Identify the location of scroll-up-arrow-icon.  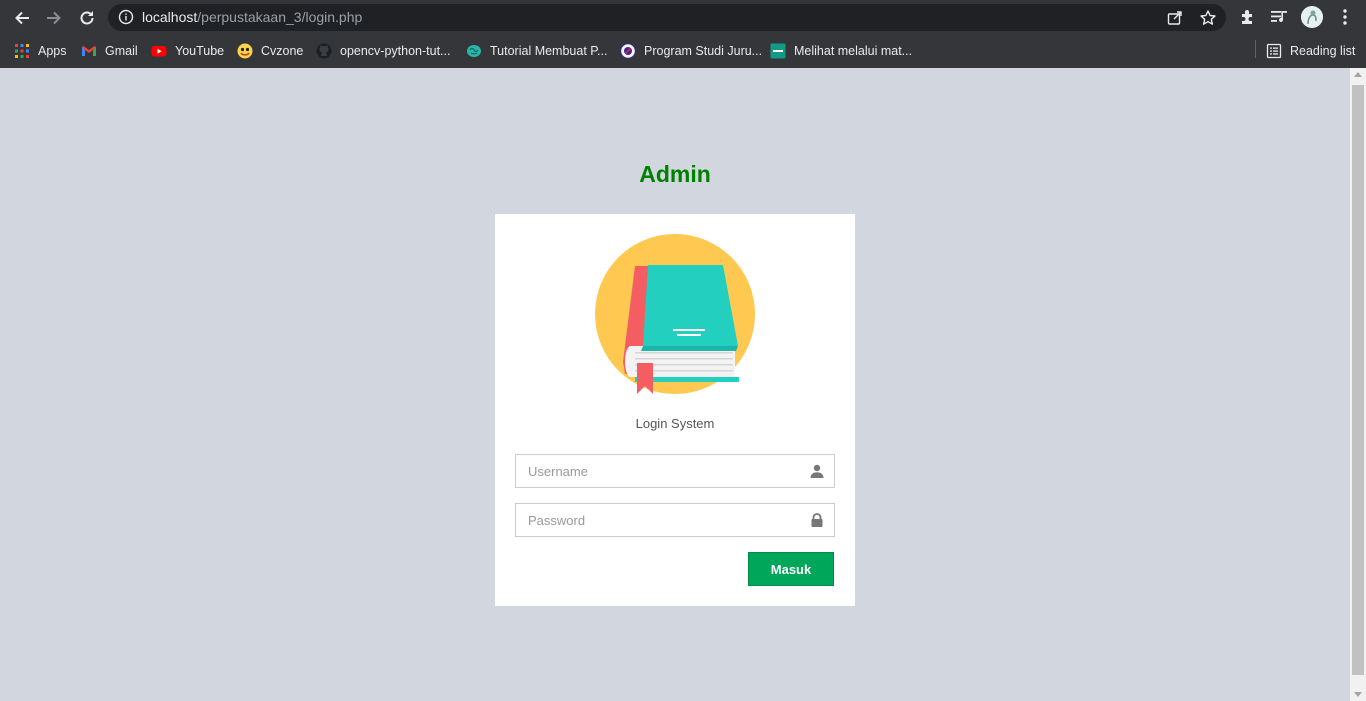
(1358, 74).